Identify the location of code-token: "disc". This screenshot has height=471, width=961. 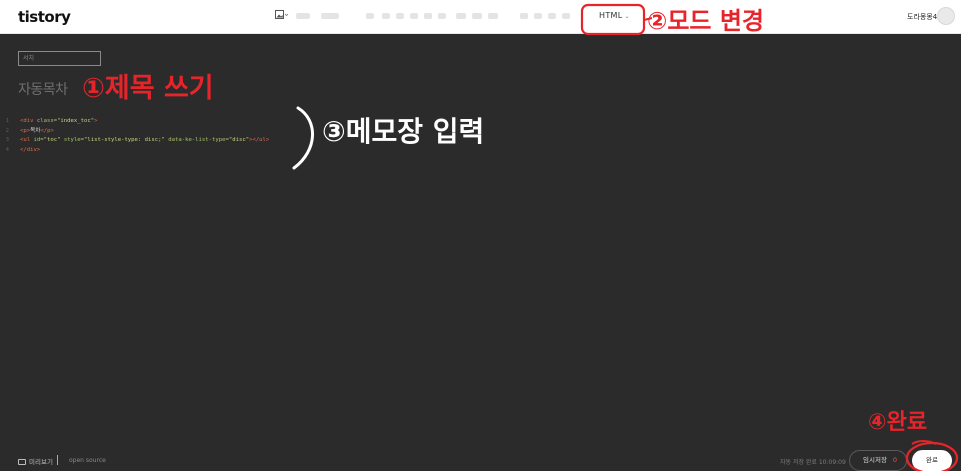
(239, 140).